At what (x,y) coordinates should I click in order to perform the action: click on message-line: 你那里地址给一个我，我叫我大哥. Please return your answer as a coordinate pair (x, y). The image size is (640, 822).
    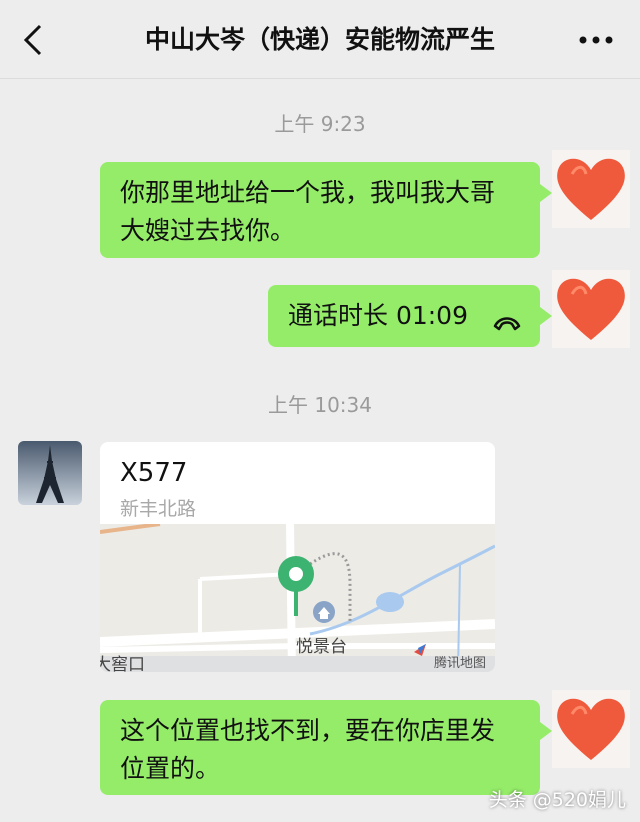
    Looking at the image, I should click on (308, 192).